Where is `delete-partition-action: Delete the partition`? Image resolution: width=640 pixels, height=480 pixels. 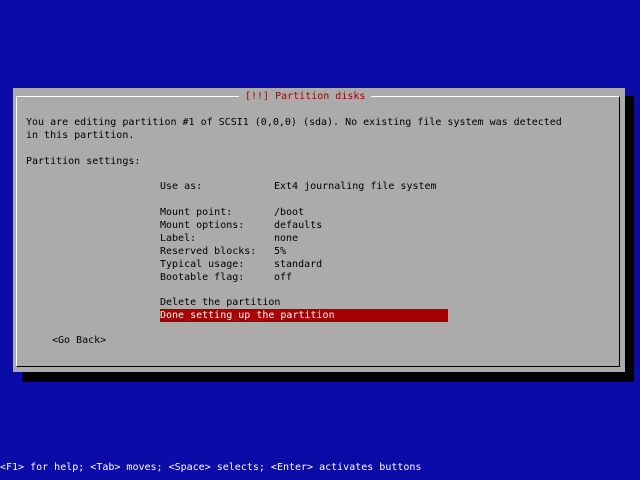 delete-partition-action: Delete the partition is located at coordinates (304, 302).